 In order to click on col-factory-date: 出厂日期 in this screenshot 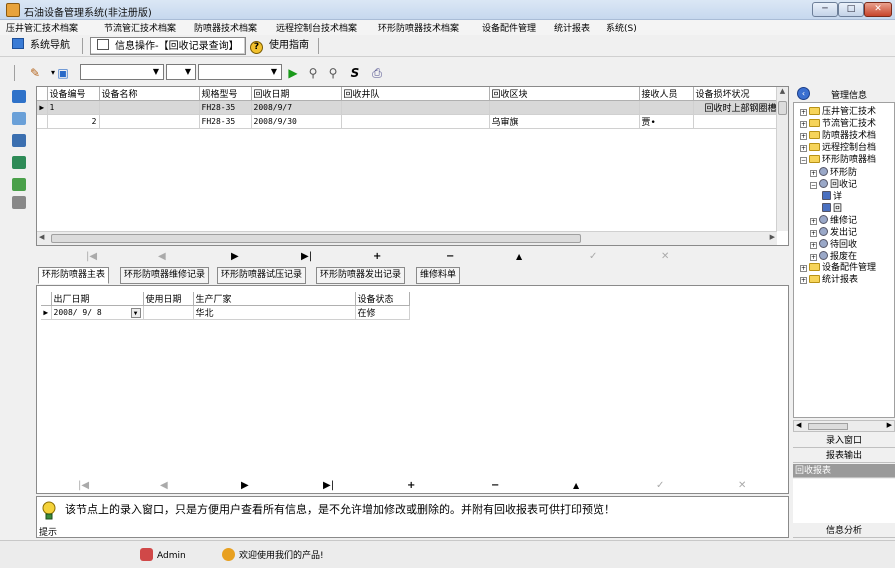, I will do `click(97, 299)`.